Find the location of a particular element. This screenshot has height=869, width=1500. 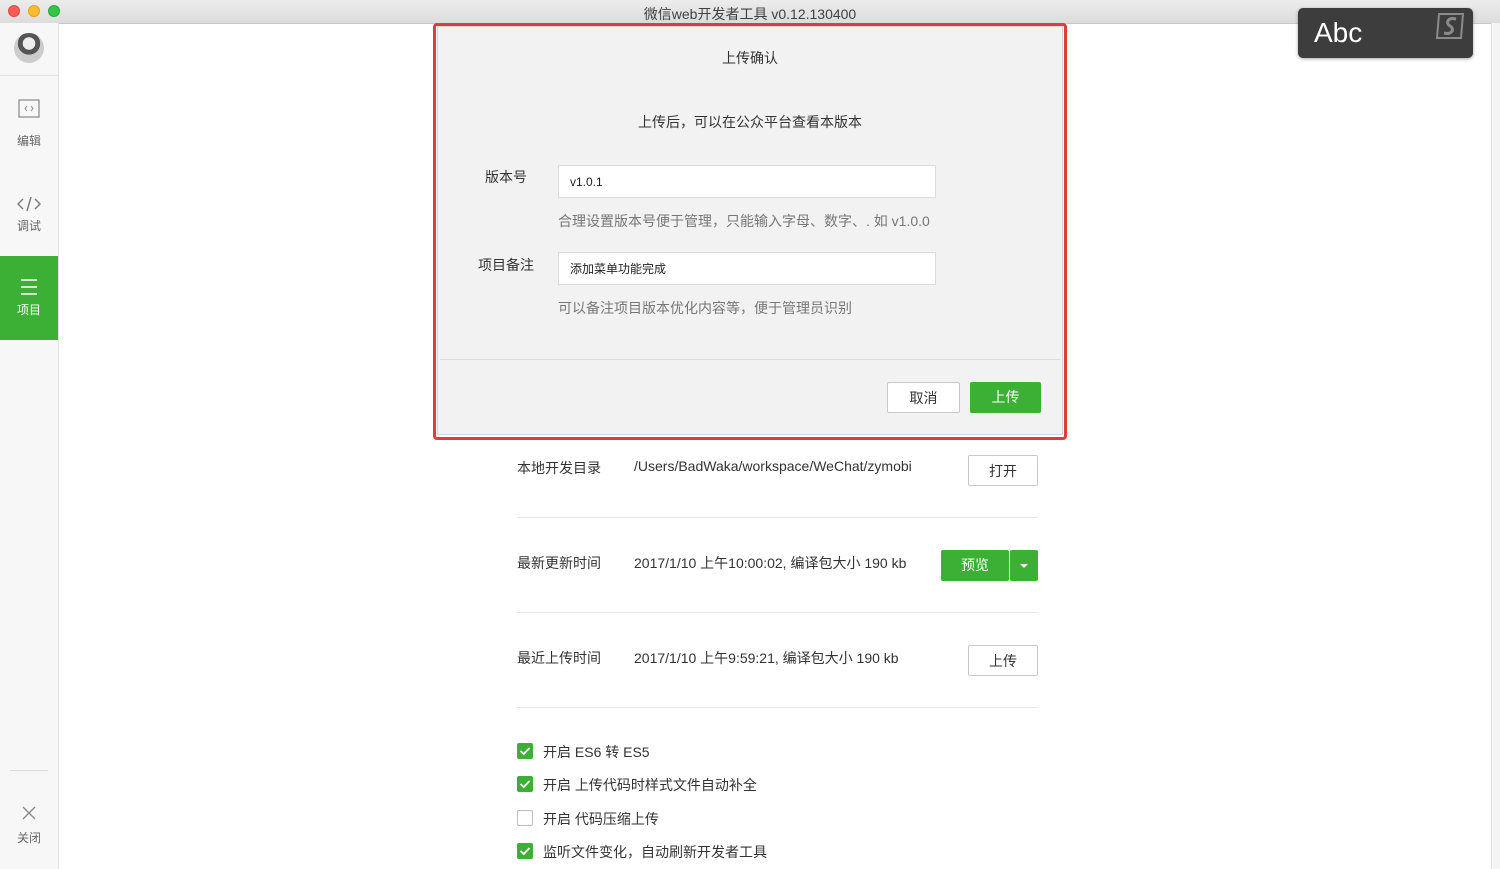

dialog-footer-divider is located at coordinates (750, 359).